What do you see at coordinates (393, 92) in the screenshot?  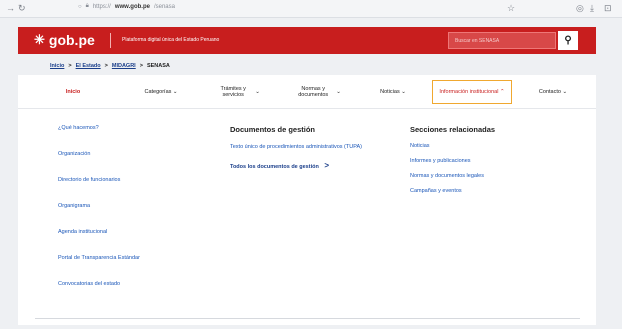 I see `nav-noticias: Noticias ⌄` at bounding box center [393, 92].